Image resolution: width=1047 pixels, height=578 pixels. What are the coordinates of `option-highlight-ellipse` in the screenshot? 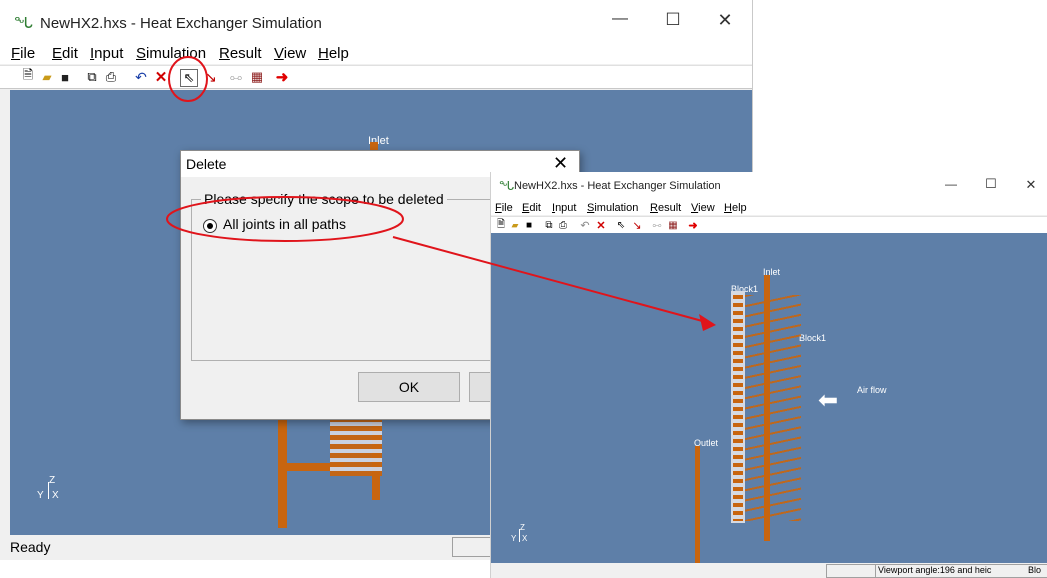 It's located at (285, 219).